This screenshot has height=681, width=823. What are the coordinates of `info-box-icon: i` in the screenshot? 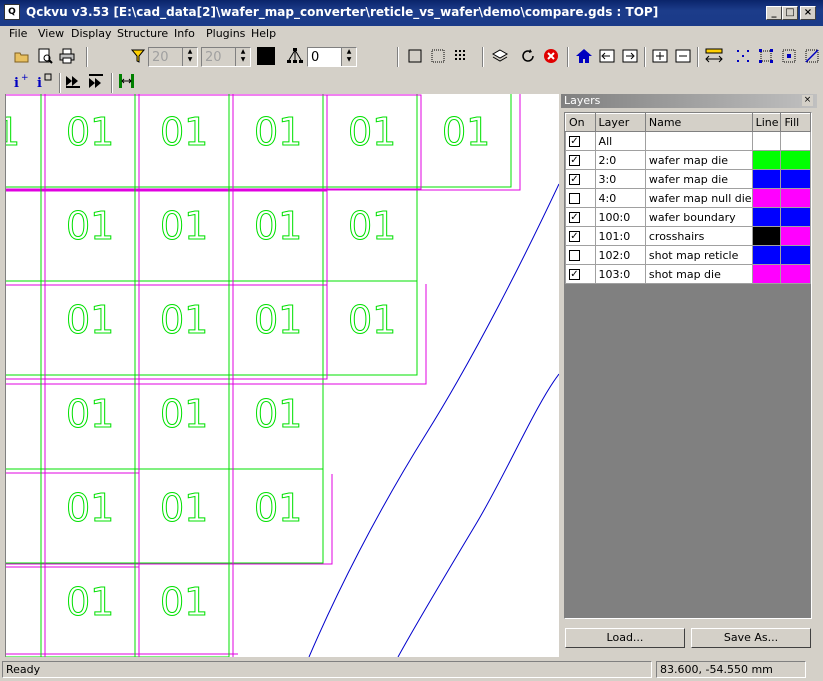 It's located at (45, 81).